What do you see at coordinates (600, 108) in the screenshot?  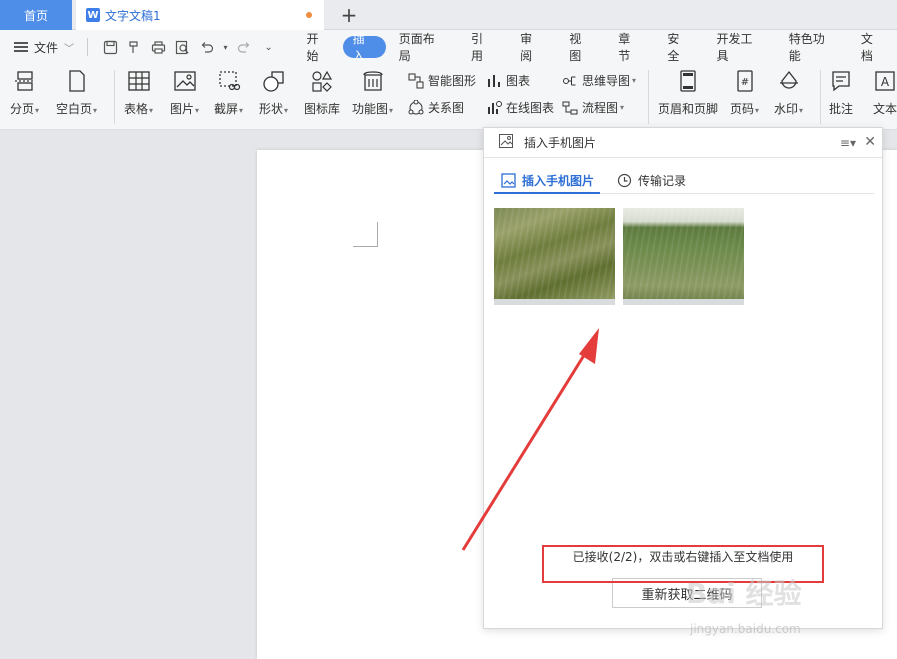 I see `flow-chart-label: 流程图` at bounding box center [600, 108].